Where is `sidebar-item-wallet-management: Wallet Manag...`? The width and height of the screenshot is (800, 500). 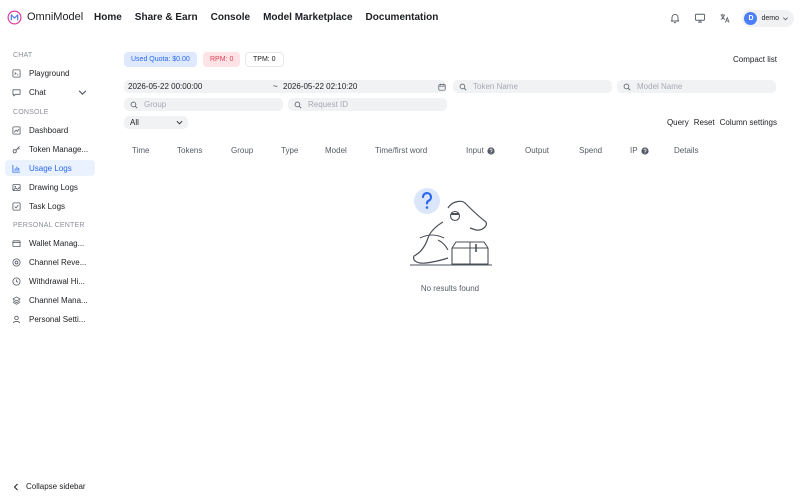 sidebar-item-wallet-management: Wallet Manag... is located at coordinates (50, 243).